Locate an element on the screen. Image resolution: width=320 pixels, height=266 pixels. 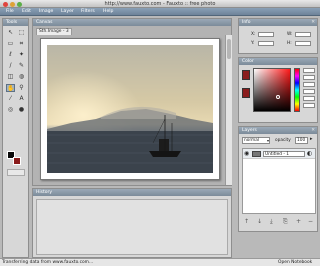
w-field is located at coordinates (303, 34).